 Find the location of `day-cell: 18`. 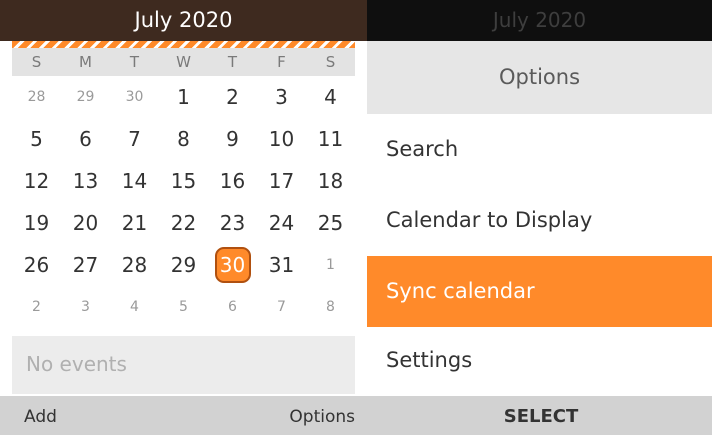

day-cell: 18 is located at coordinates (330, 181).